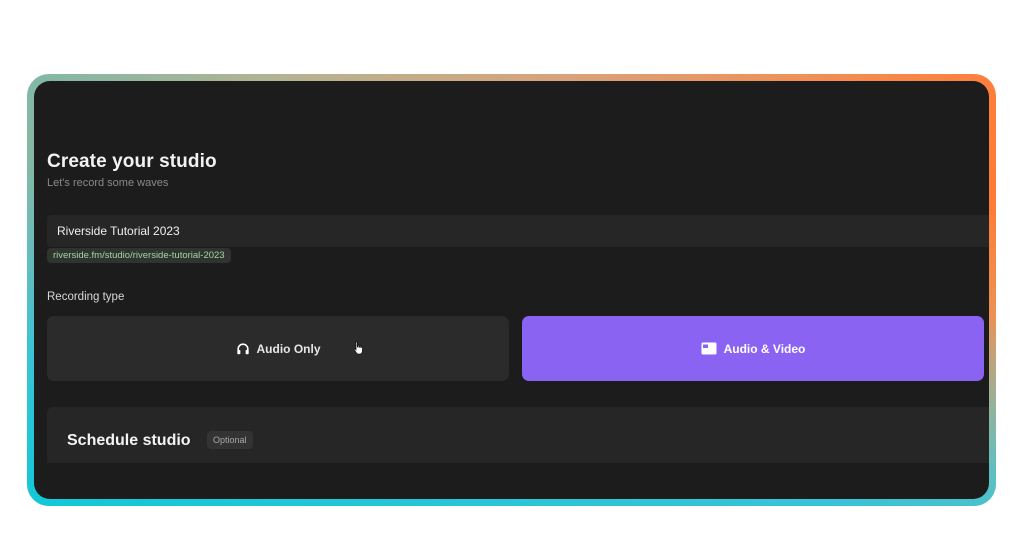  I want to click on headphones-icon, so click(243, 349).